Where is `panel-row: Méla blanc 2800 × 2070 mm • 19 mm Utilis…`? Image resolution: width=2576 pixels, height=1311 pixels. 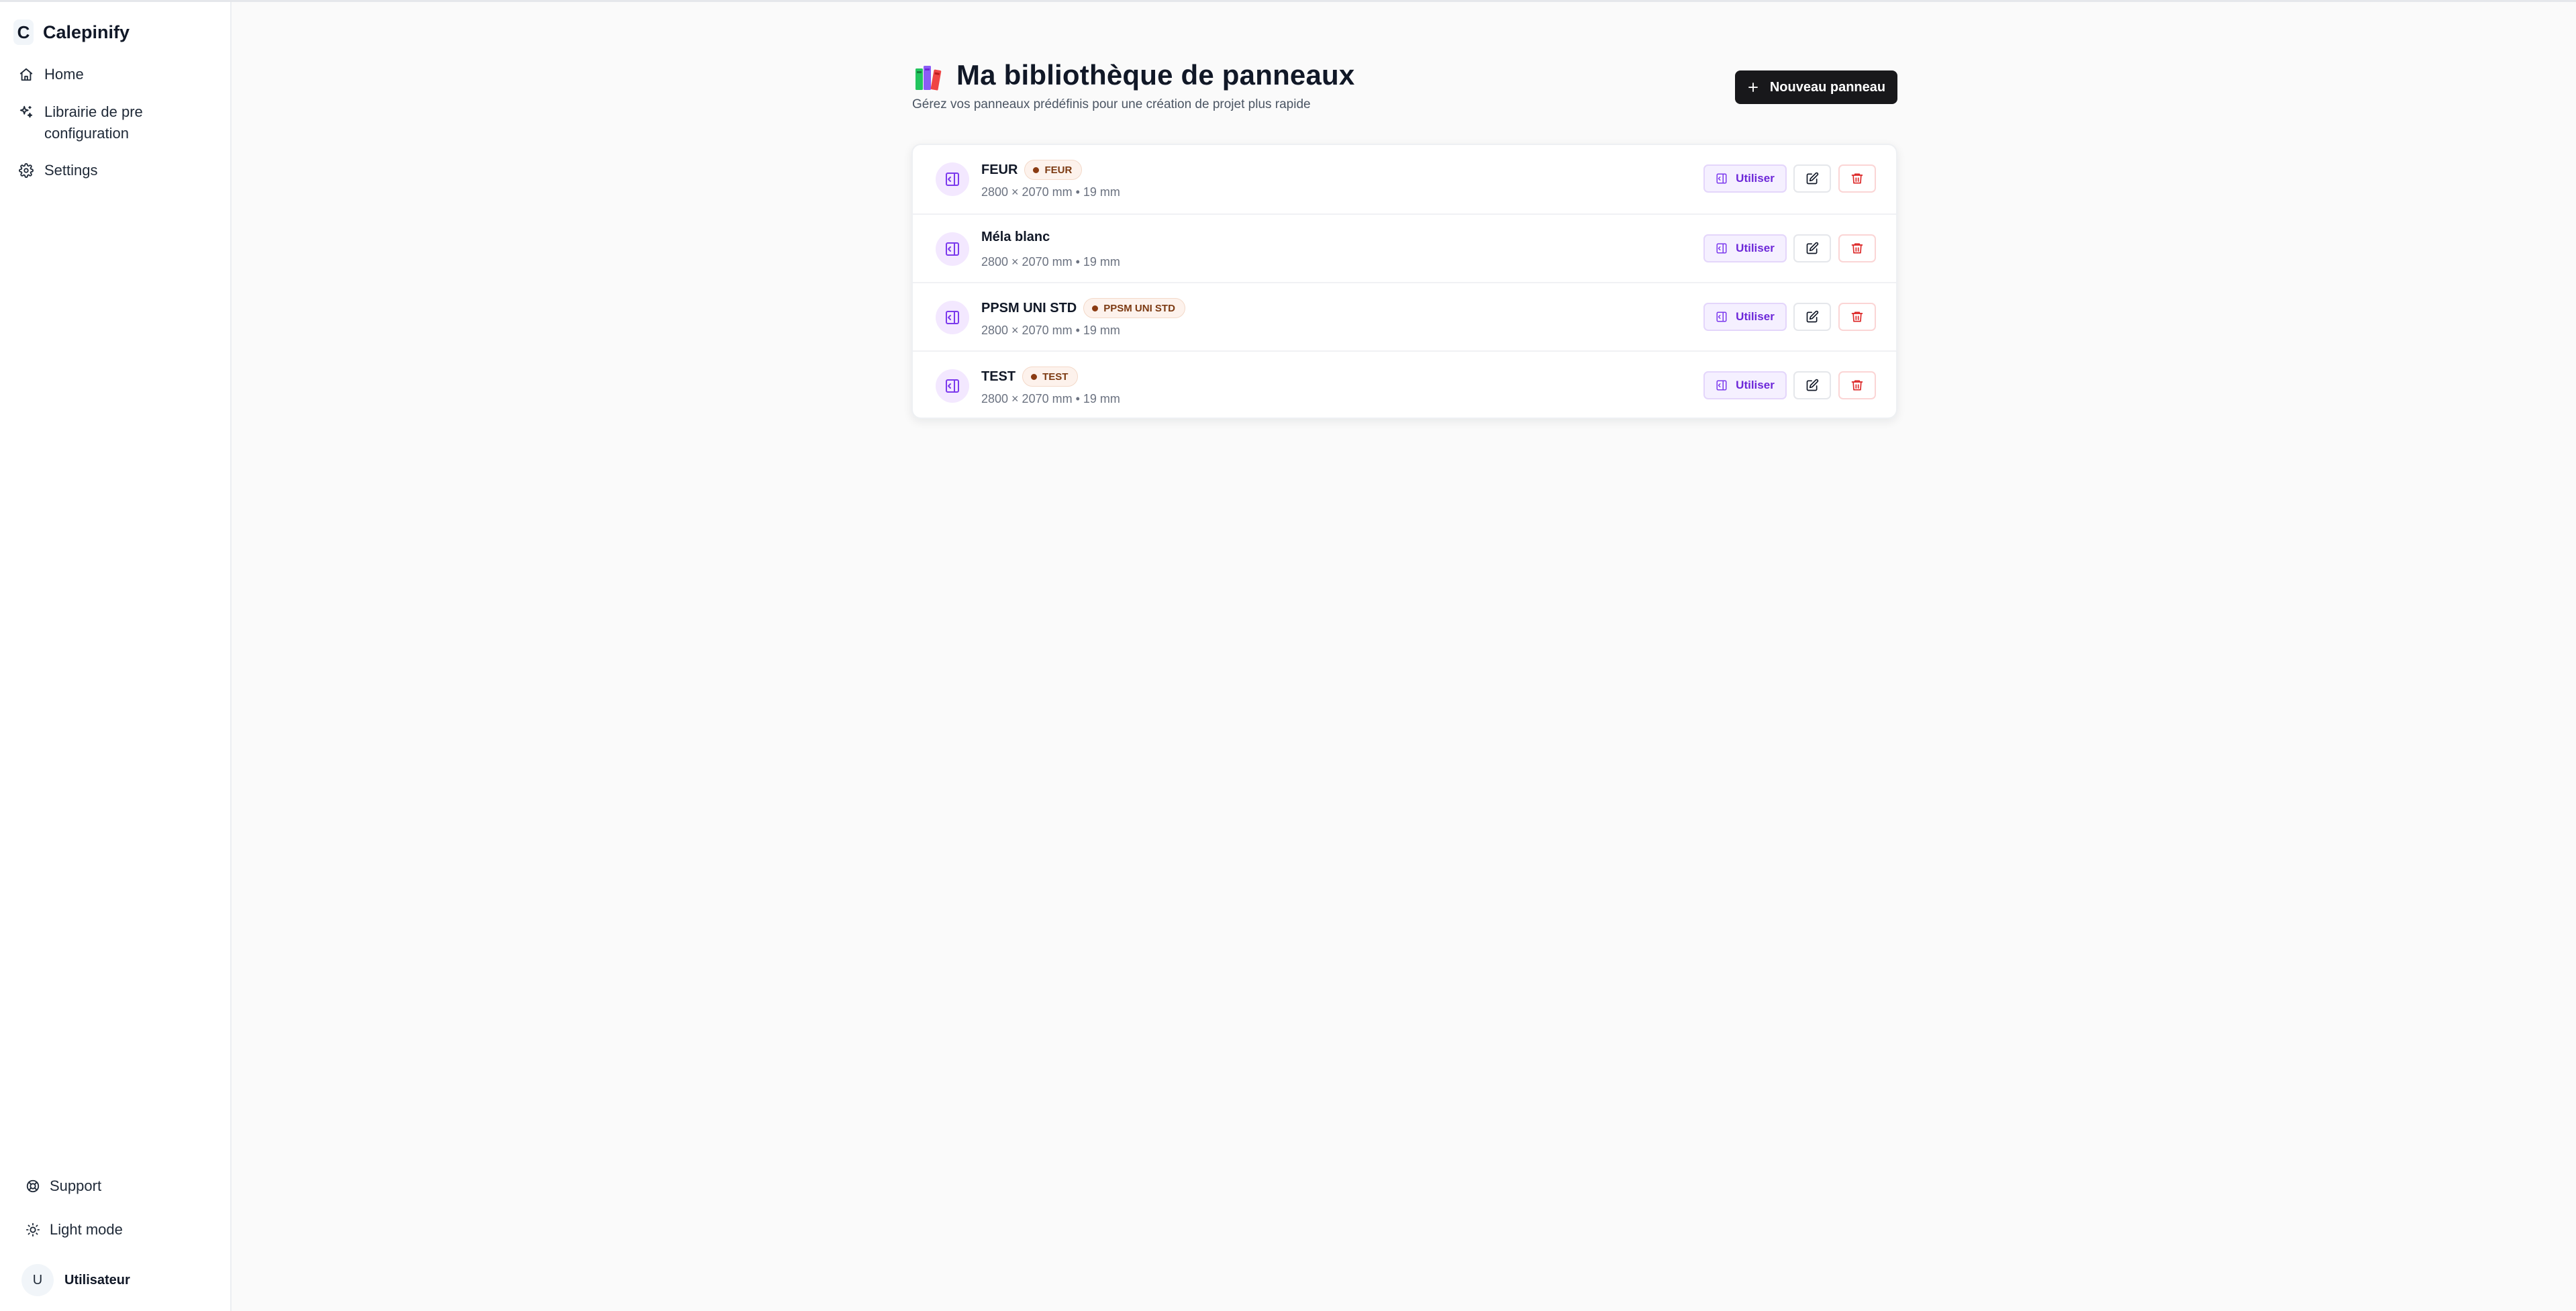 panel-row: Méla blanc 2800 × 2070 mm • 19 mm Utilis… is located at coordinates (1404, 247).